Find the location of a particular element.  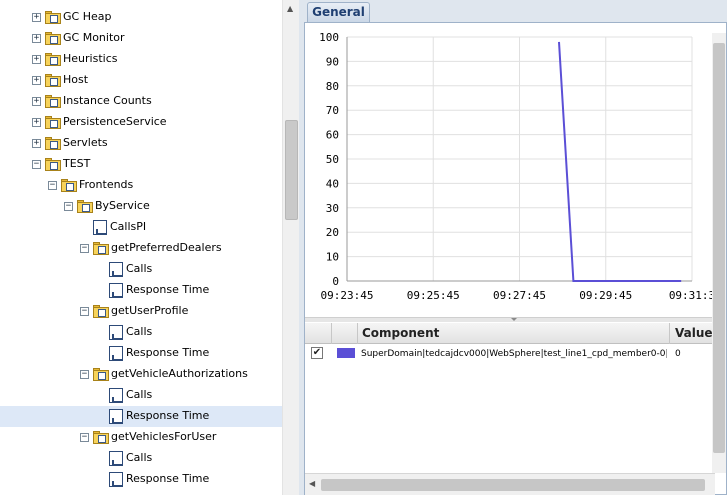

row-checkbox: ✔ is located at coordinates (317, 353).